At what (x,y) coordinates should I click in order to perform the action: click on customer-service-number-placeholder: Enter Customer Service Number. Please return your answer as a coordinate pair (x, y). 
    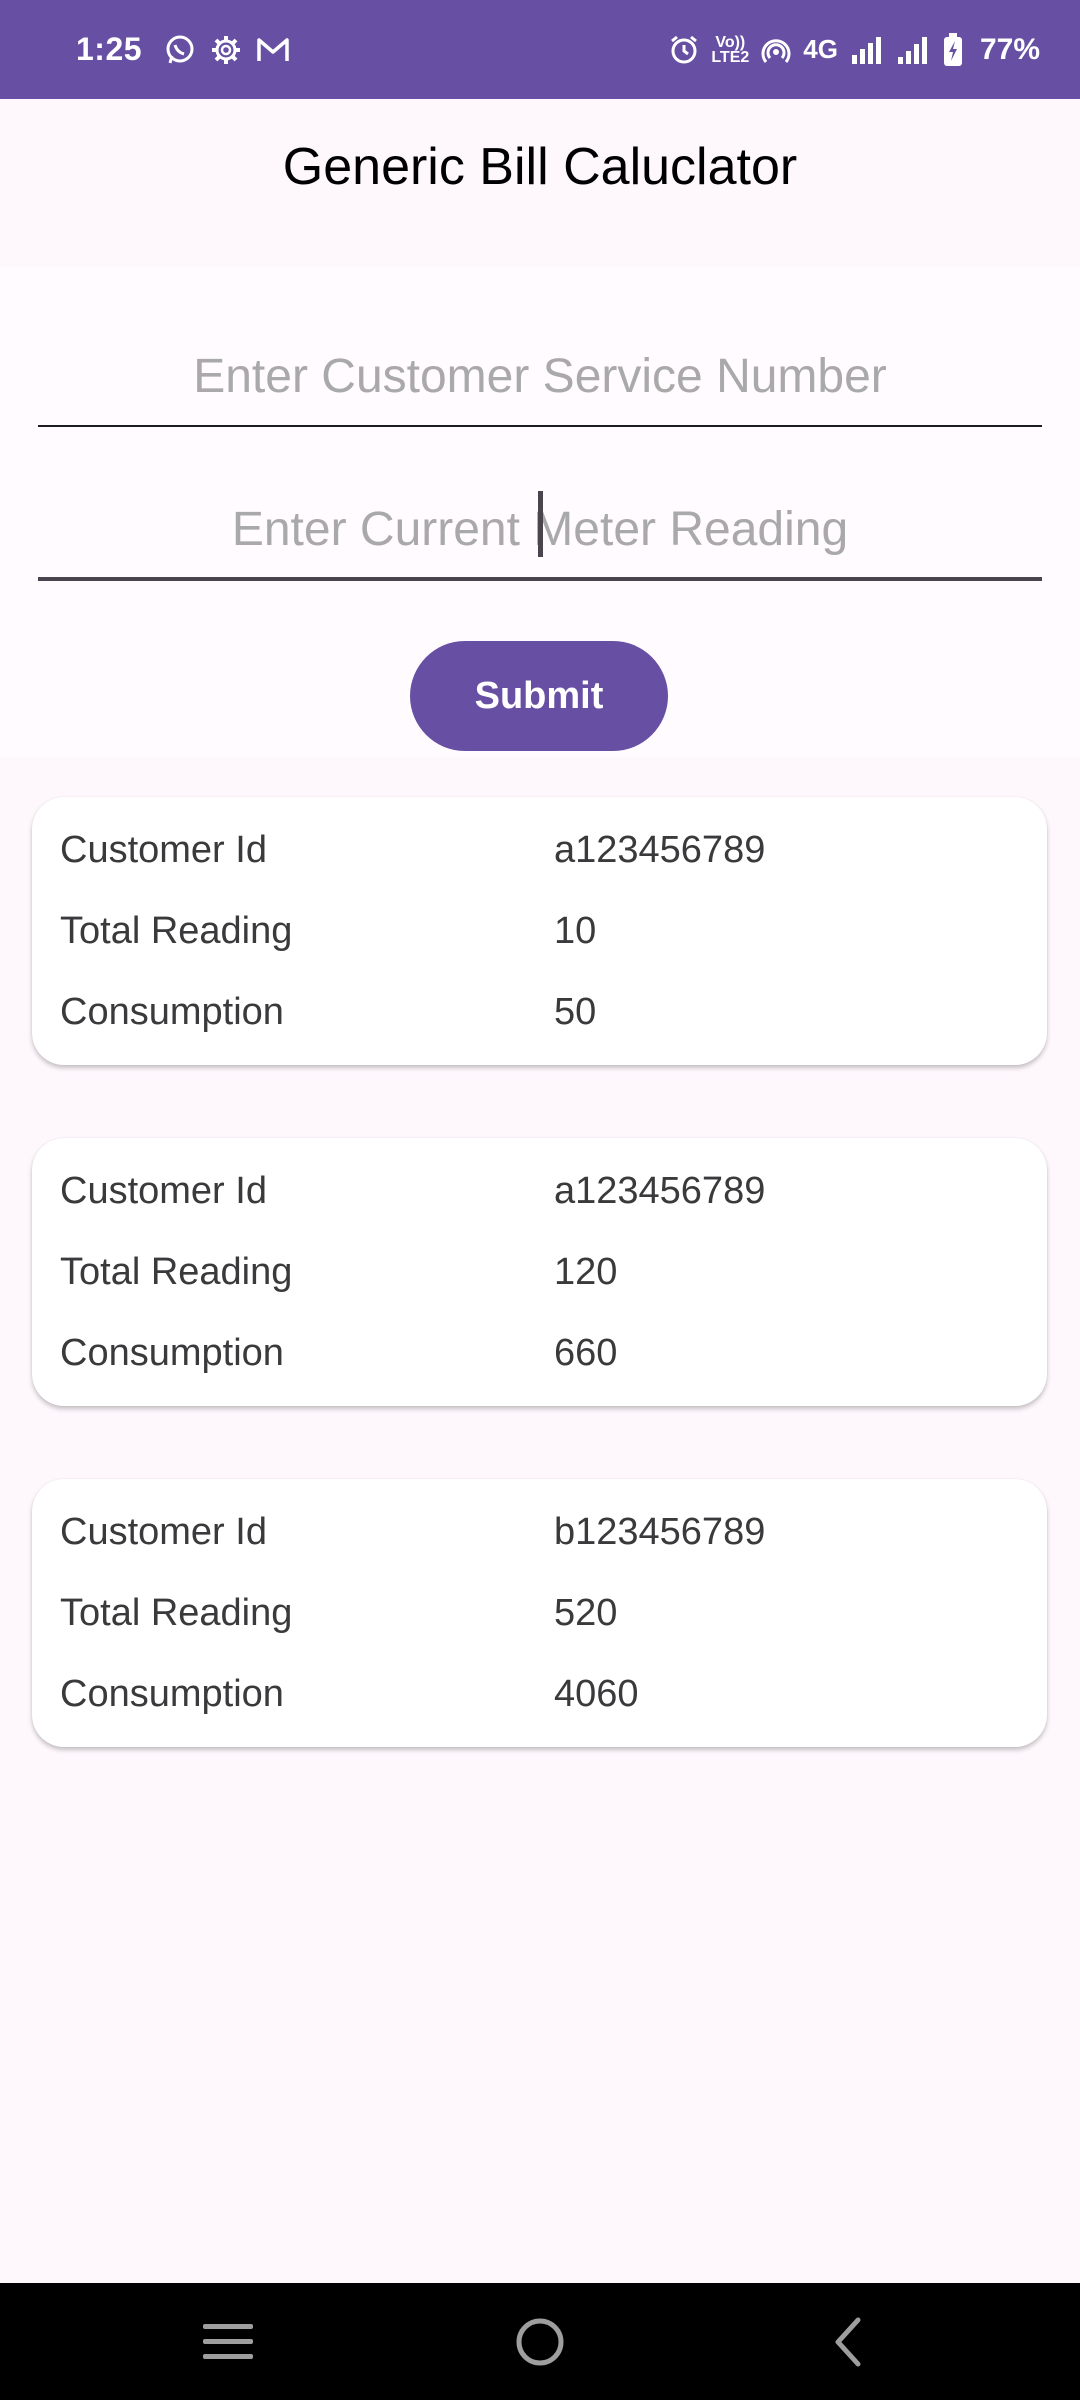
    Looking at the image, I should click on (540, 376).